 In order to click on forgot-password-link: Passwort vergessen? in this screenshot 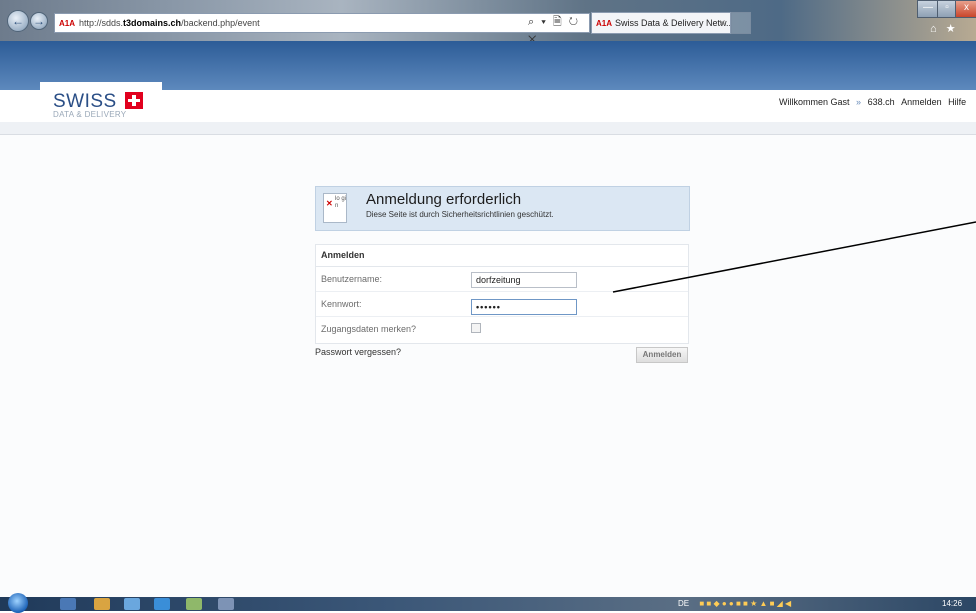, I will do `click(358, 352)`.